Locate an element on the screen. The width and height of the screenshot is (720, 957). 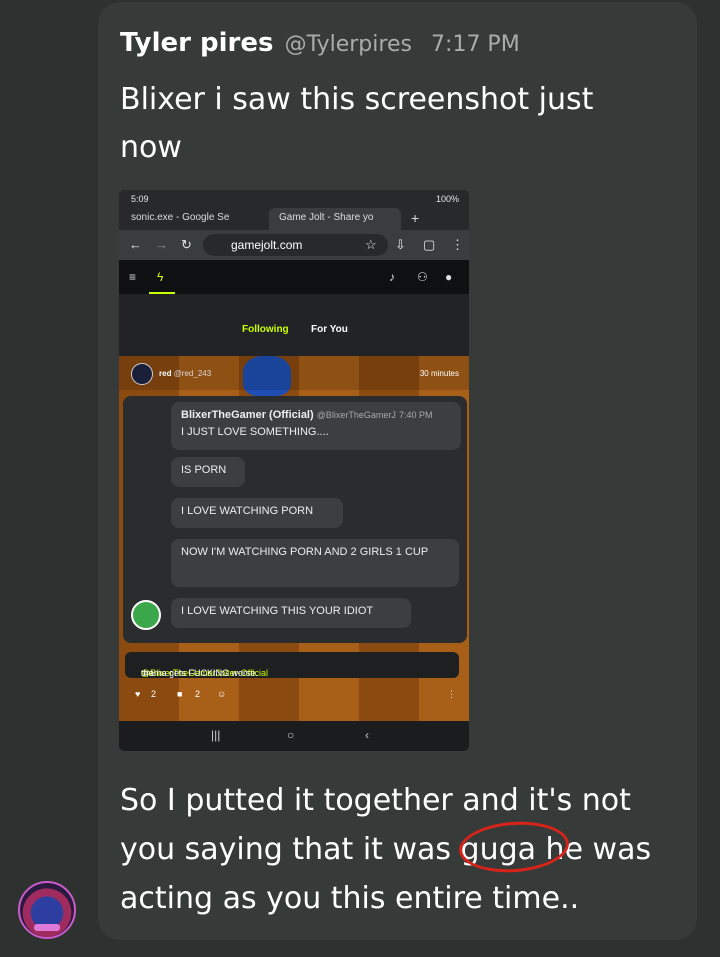
star-icon: ☆ is located at coordinates (371, 244).